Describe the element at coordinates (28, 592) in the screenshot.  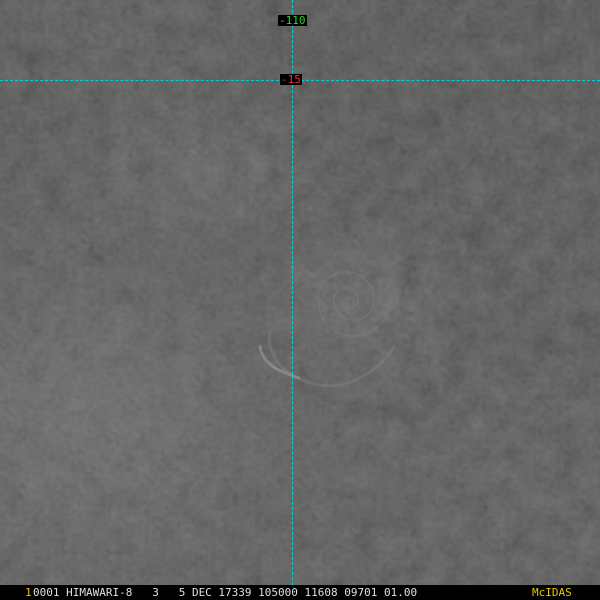
I see `frame-number: 1` at that location.